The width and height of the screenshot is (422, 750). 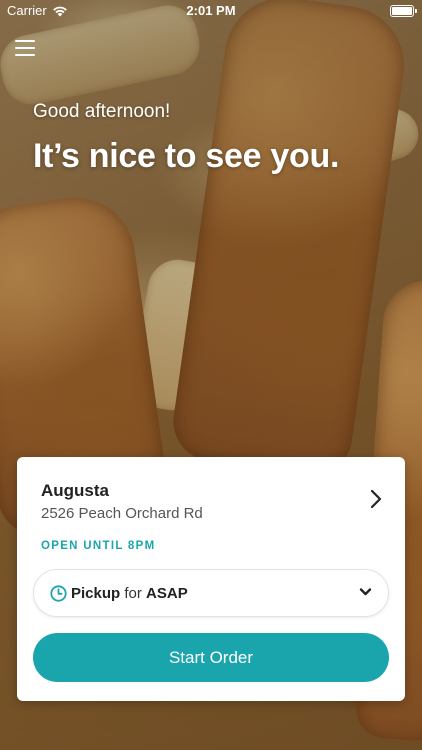 I want to click on chevron-right-icon, so click(x=376, y=499).